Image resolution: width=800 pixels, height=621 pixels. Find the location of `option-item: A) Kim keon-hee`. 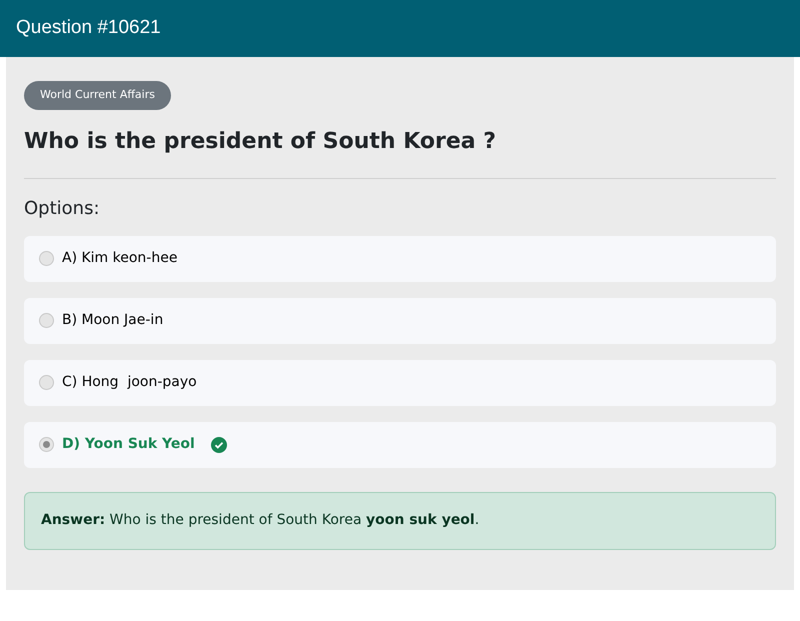

option-item: A) Kim keon-hee is located at coordinates (400, 259).